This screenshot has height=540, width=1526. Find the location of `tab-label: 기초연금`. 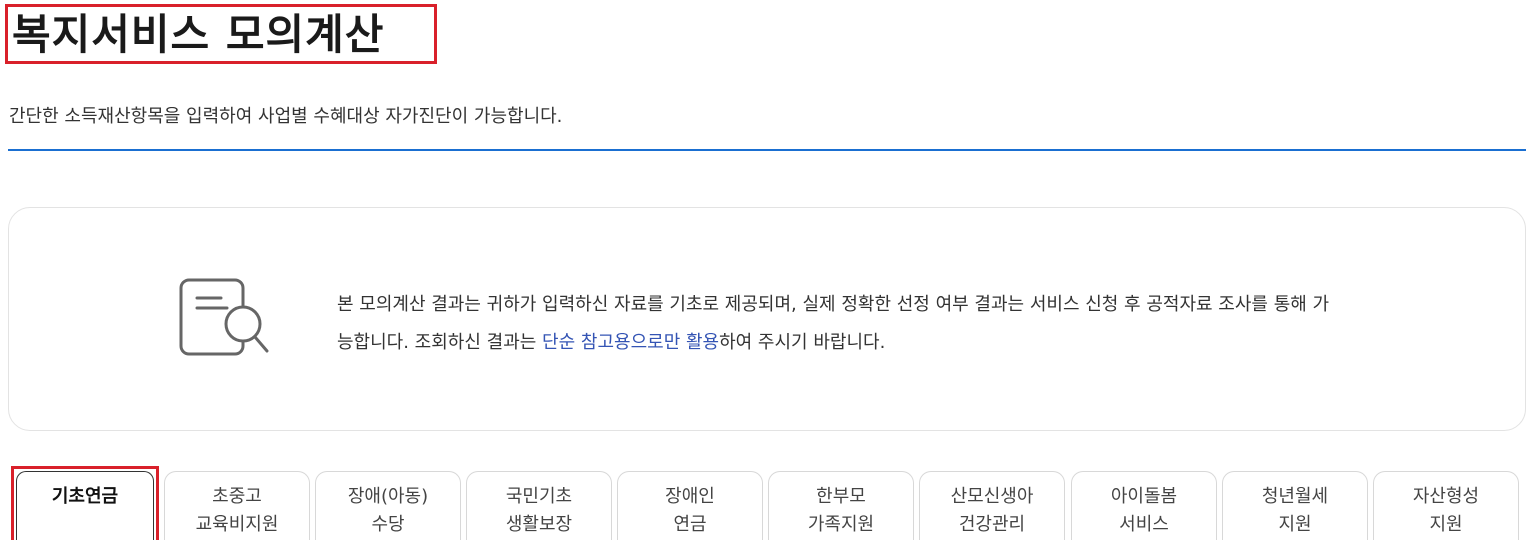

tab-label: 기초연금 is located at coordinates (85, 496).